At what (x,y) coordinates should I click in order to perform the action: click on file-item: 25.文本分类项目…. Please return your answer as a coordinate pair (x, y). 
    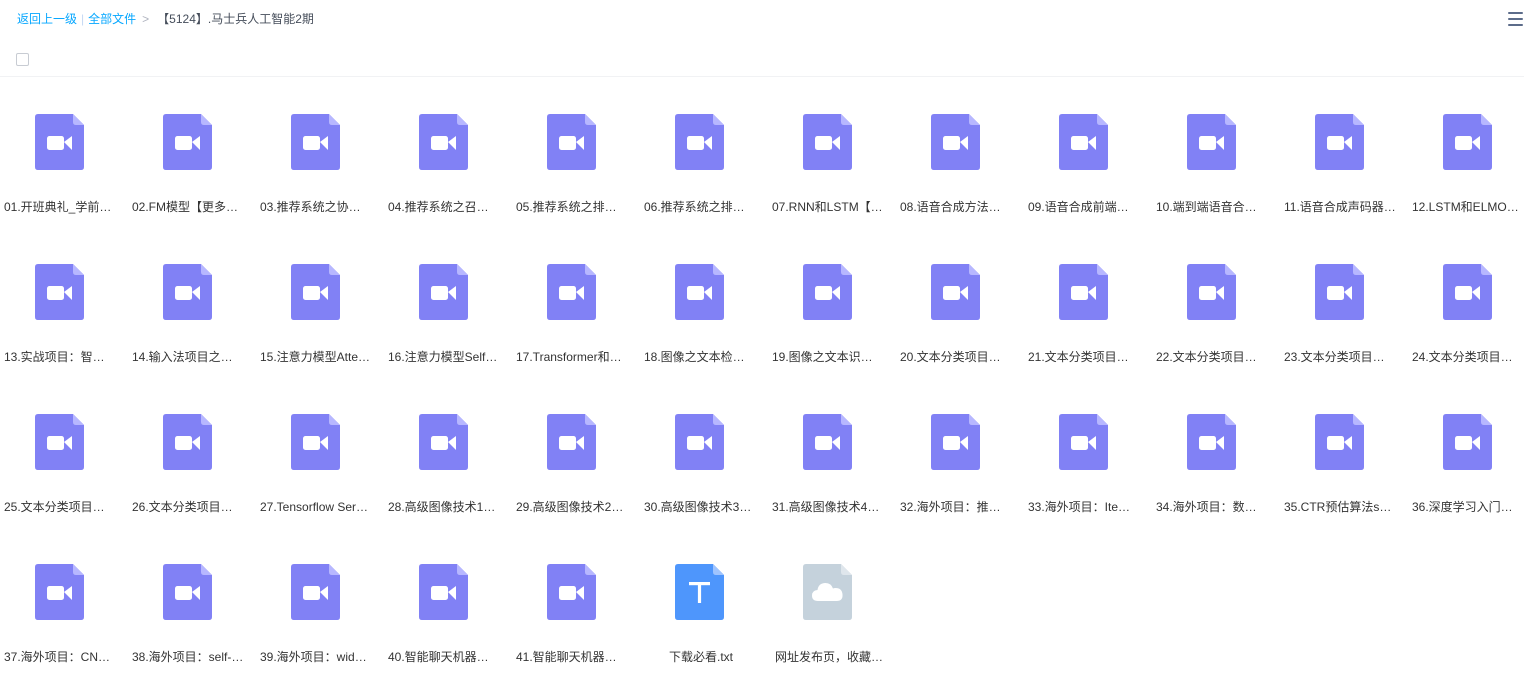
    Looking at the image, I should click on (64, 463).